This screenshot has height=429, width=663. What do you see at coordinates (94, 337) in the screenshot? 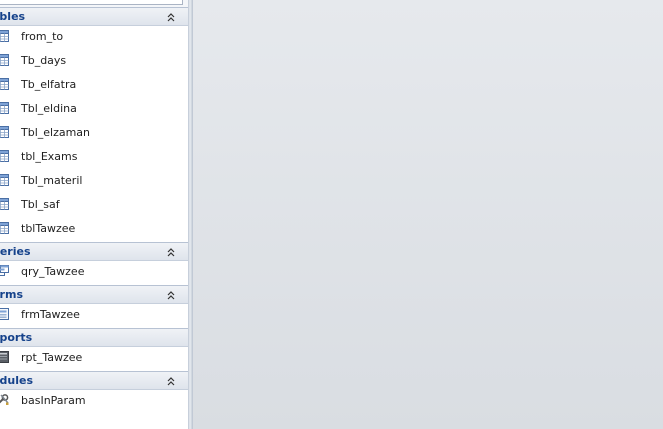
I see `group-header-reports: eports` at bounding box center [94, 337].